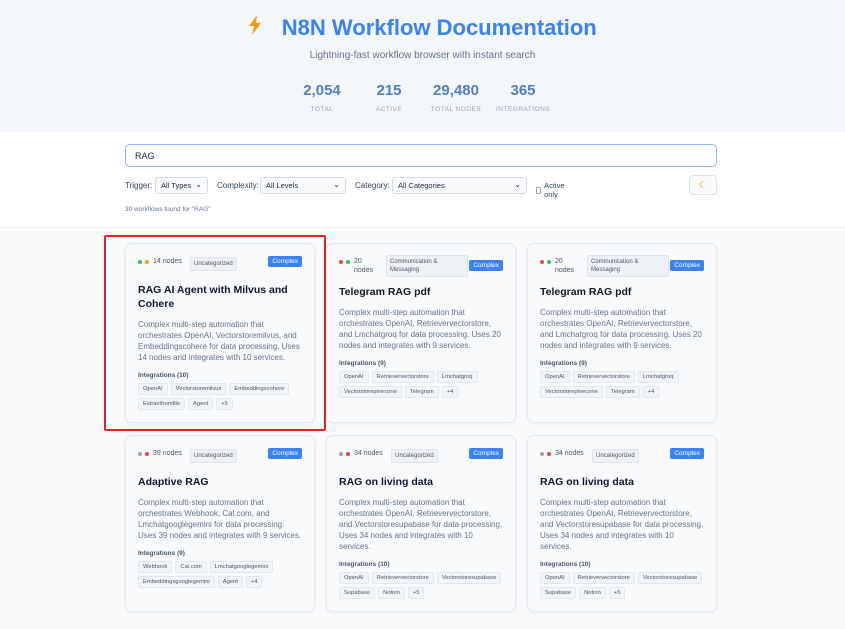  What do you see at coordinates (155, 567) in the screenshot?
I see `integration-tag: Webhook` at bounding box center [155, 567].